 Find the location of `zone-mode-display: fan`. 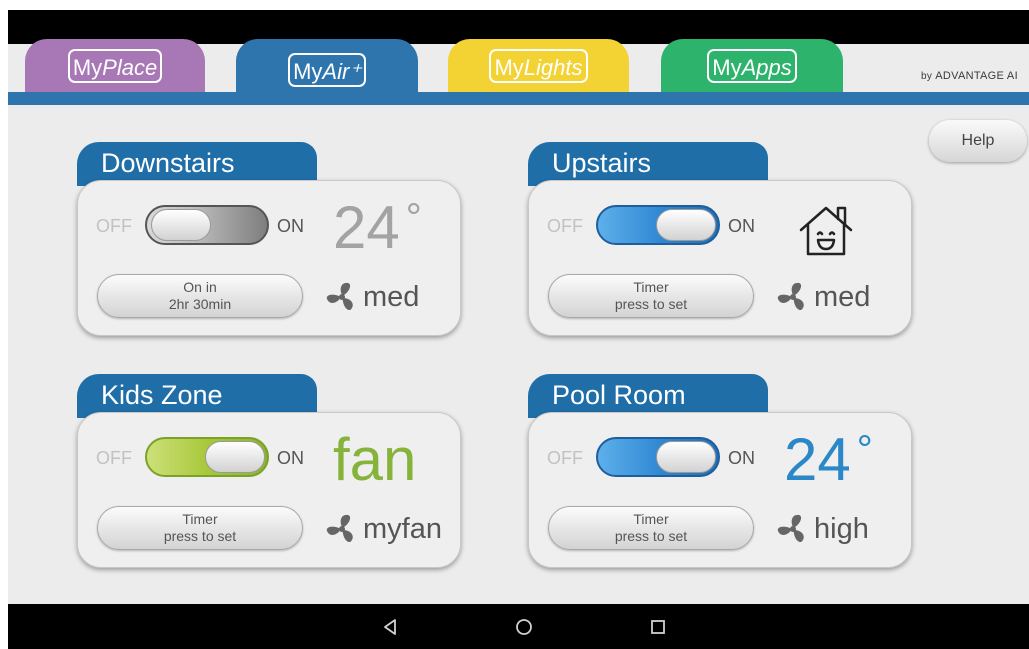

zone-mode-display: fan is located at coordinates (374, 460).